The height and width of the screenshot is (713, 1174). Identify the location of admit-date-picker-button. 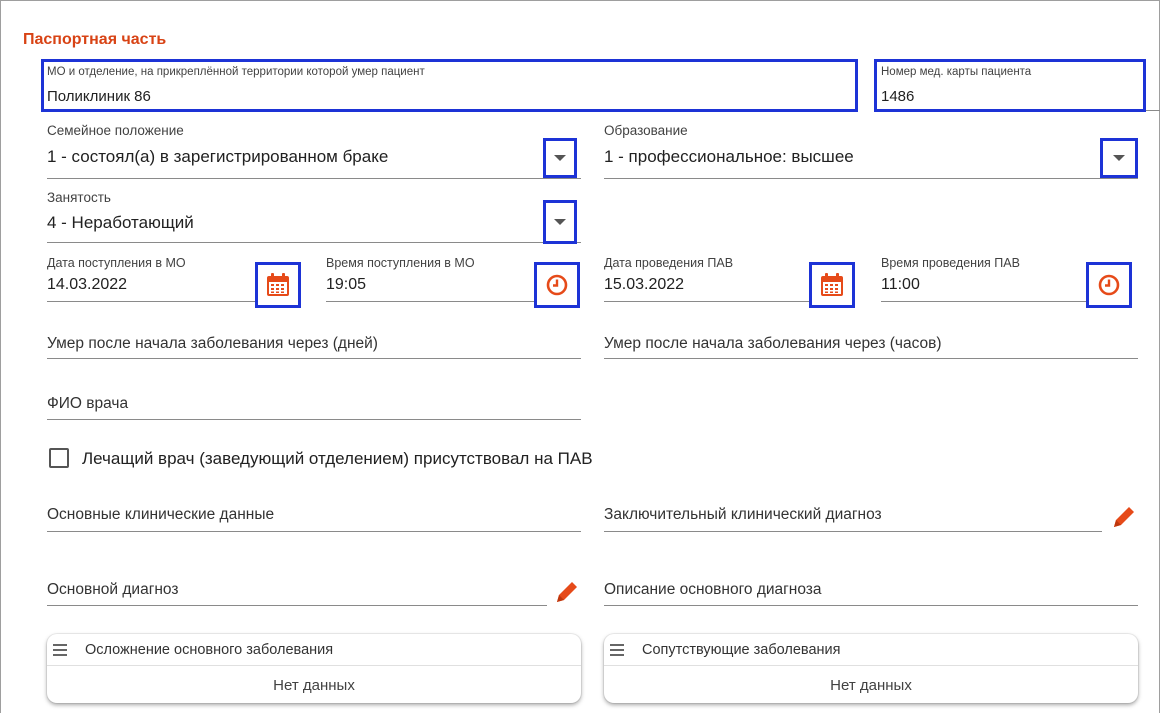
(278, 285).